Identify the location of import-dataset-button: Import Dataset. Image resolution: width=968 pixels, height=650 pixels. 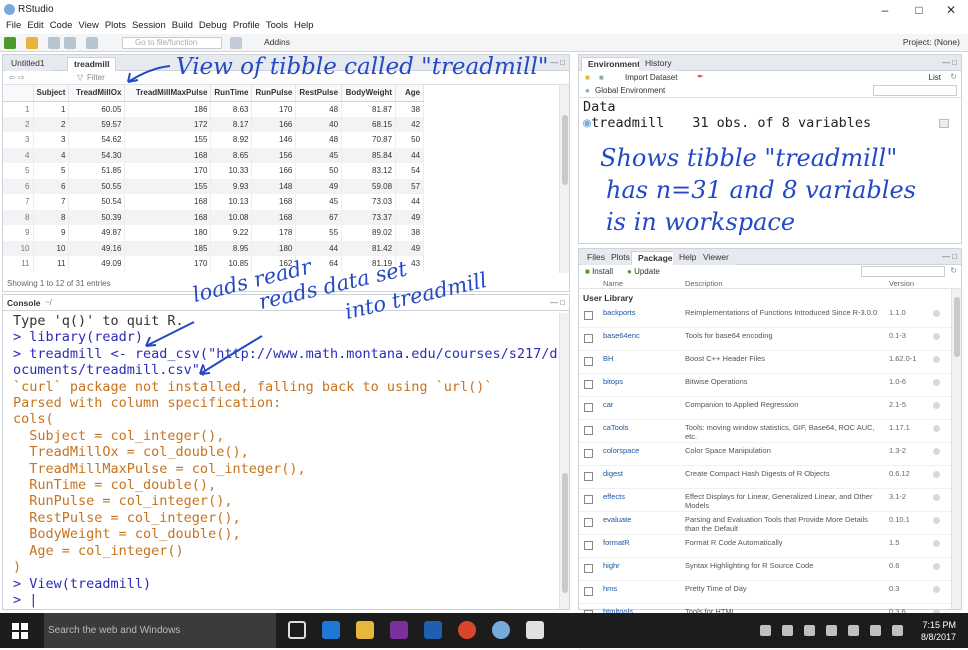
(651, 77).